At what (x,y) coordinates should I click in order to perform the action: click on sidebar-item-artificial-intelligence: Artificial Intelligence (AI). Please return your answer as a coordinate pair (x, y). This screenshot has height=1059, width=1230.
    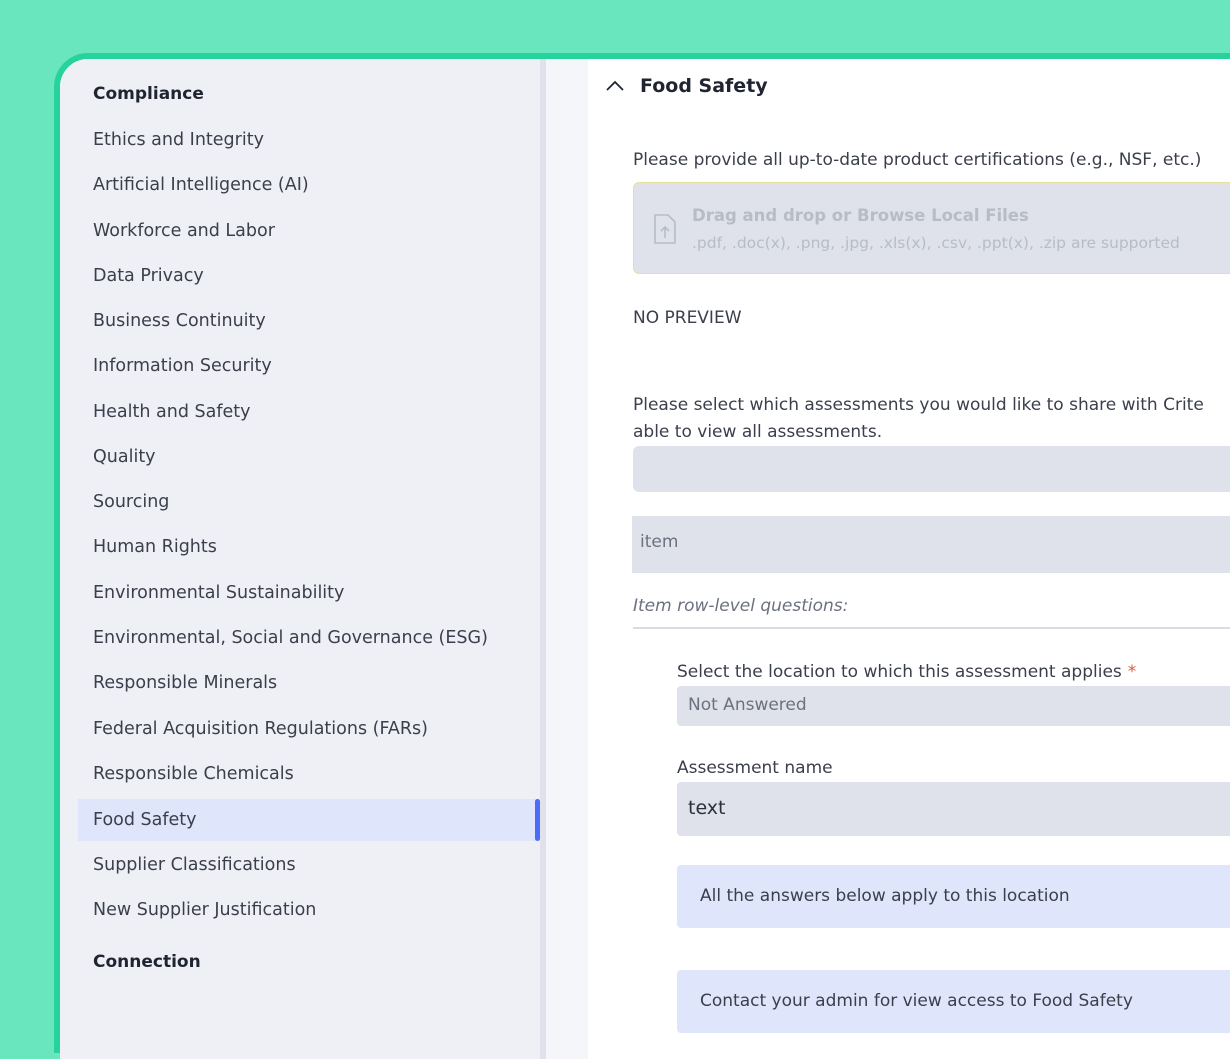
    Looking at the image, I should click on (309, 185).